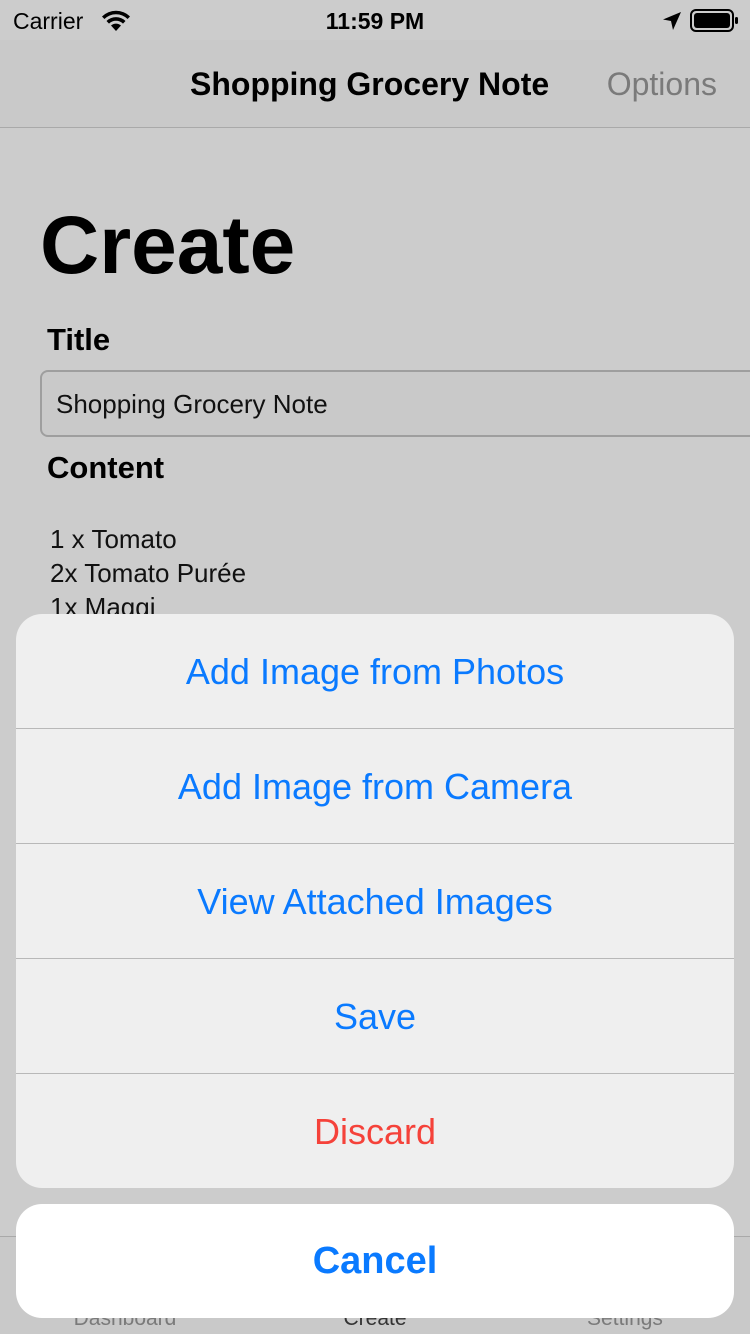 This screenshot has width=750, height=1334. What do you see at coordinates (375, 1131) in the screenshot?
I see `discard-button: Discard` at bounding box center [375, 1131].